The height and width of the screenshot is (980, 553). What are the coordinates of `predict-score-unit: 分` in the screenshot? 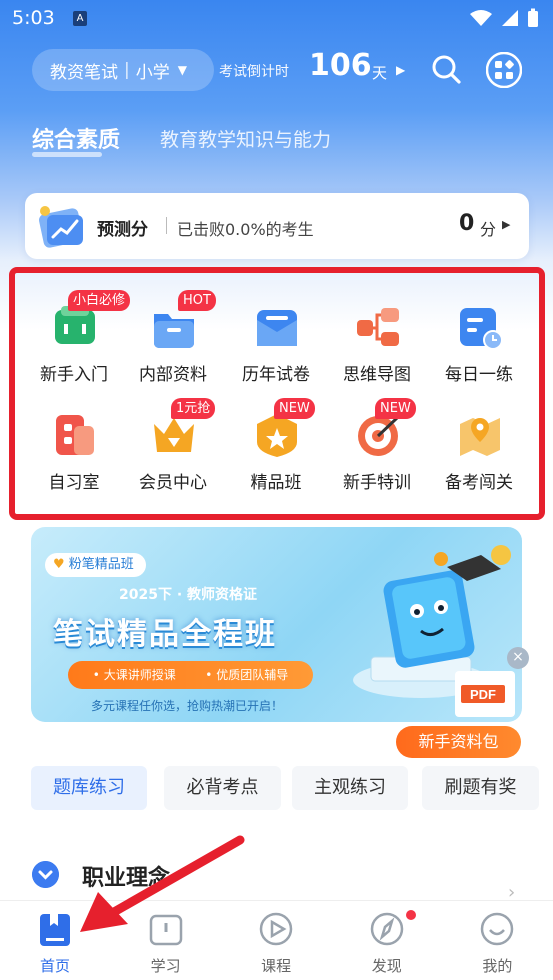 It's located at (488, 229).